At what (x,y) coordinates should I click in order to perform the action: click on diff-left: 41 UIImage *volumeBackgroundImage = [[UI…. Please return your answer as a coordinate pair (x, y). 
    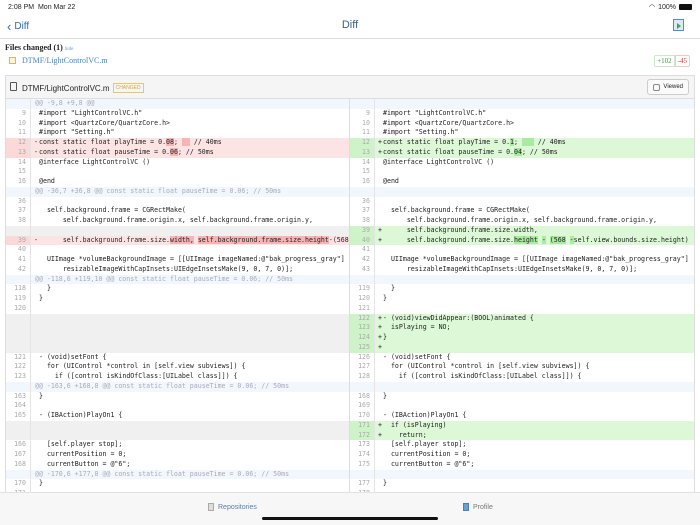
    Looking at the image, I should click on (177, 260).